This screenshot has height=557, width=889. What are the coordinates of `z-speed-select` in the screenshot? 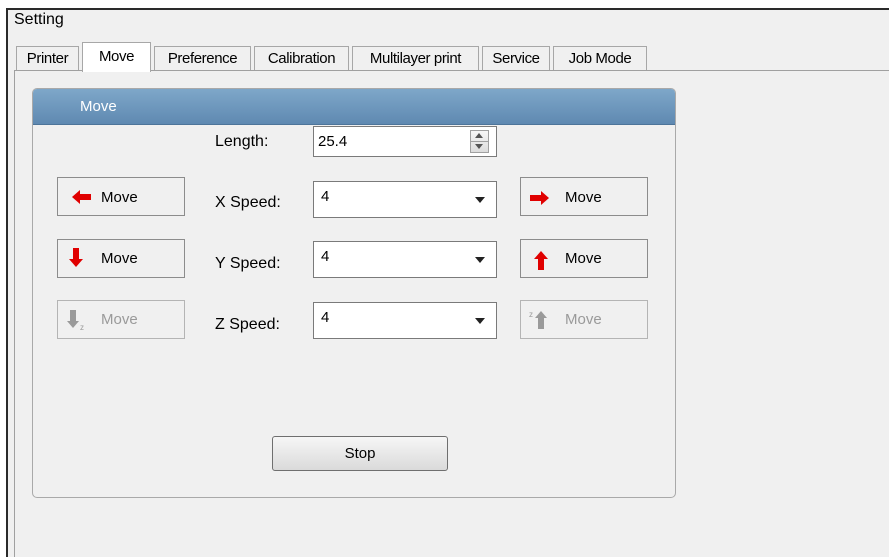 It's located at (405, 320).